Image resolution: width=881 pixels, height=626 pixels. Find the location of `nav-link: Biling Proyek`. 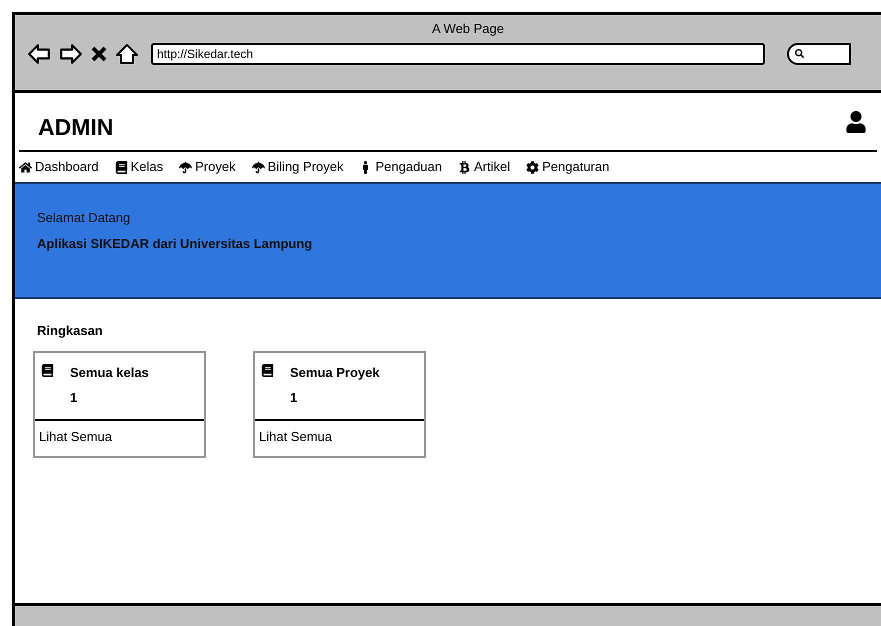

nav-link: Biling Proyek is located at coordinates (306, 167).